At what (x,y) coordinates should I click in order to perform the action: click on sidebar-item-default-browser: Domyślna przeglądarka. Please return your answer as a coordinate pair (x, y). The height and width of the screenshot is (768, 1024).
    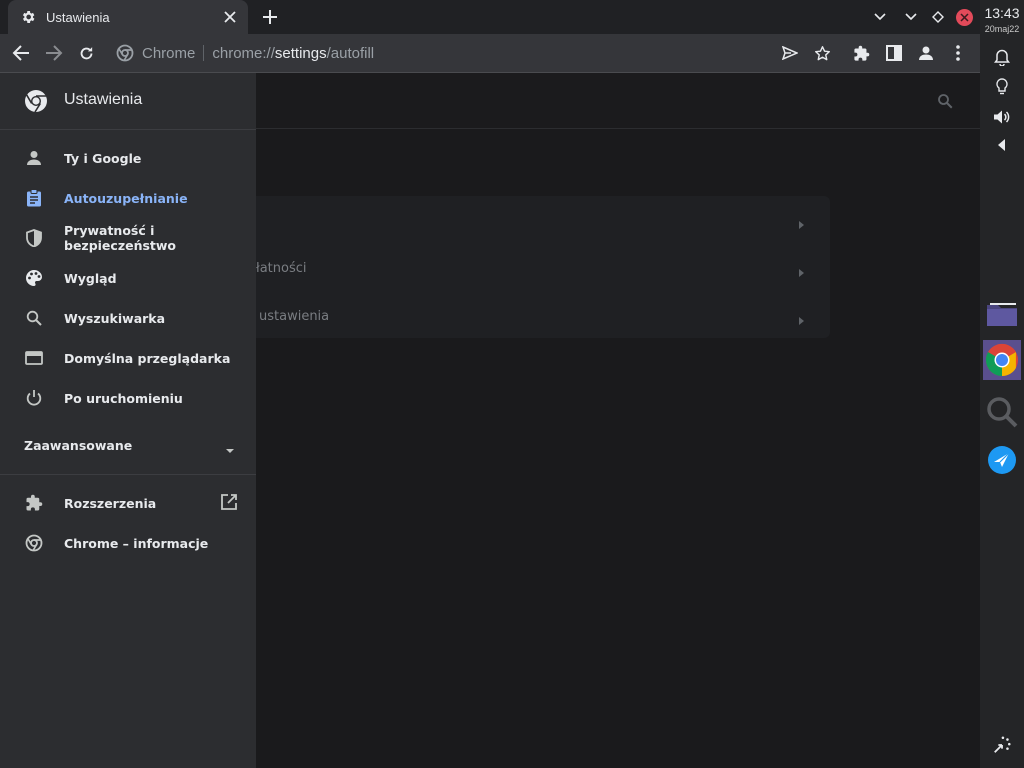
    Looking at the image, I should click on (128, 358).